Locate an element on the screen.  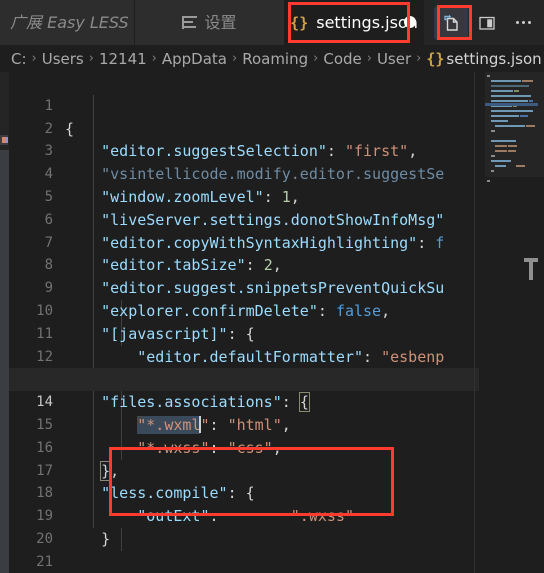
breadcrumb-item-6: User is located at coordinates (394, 59).